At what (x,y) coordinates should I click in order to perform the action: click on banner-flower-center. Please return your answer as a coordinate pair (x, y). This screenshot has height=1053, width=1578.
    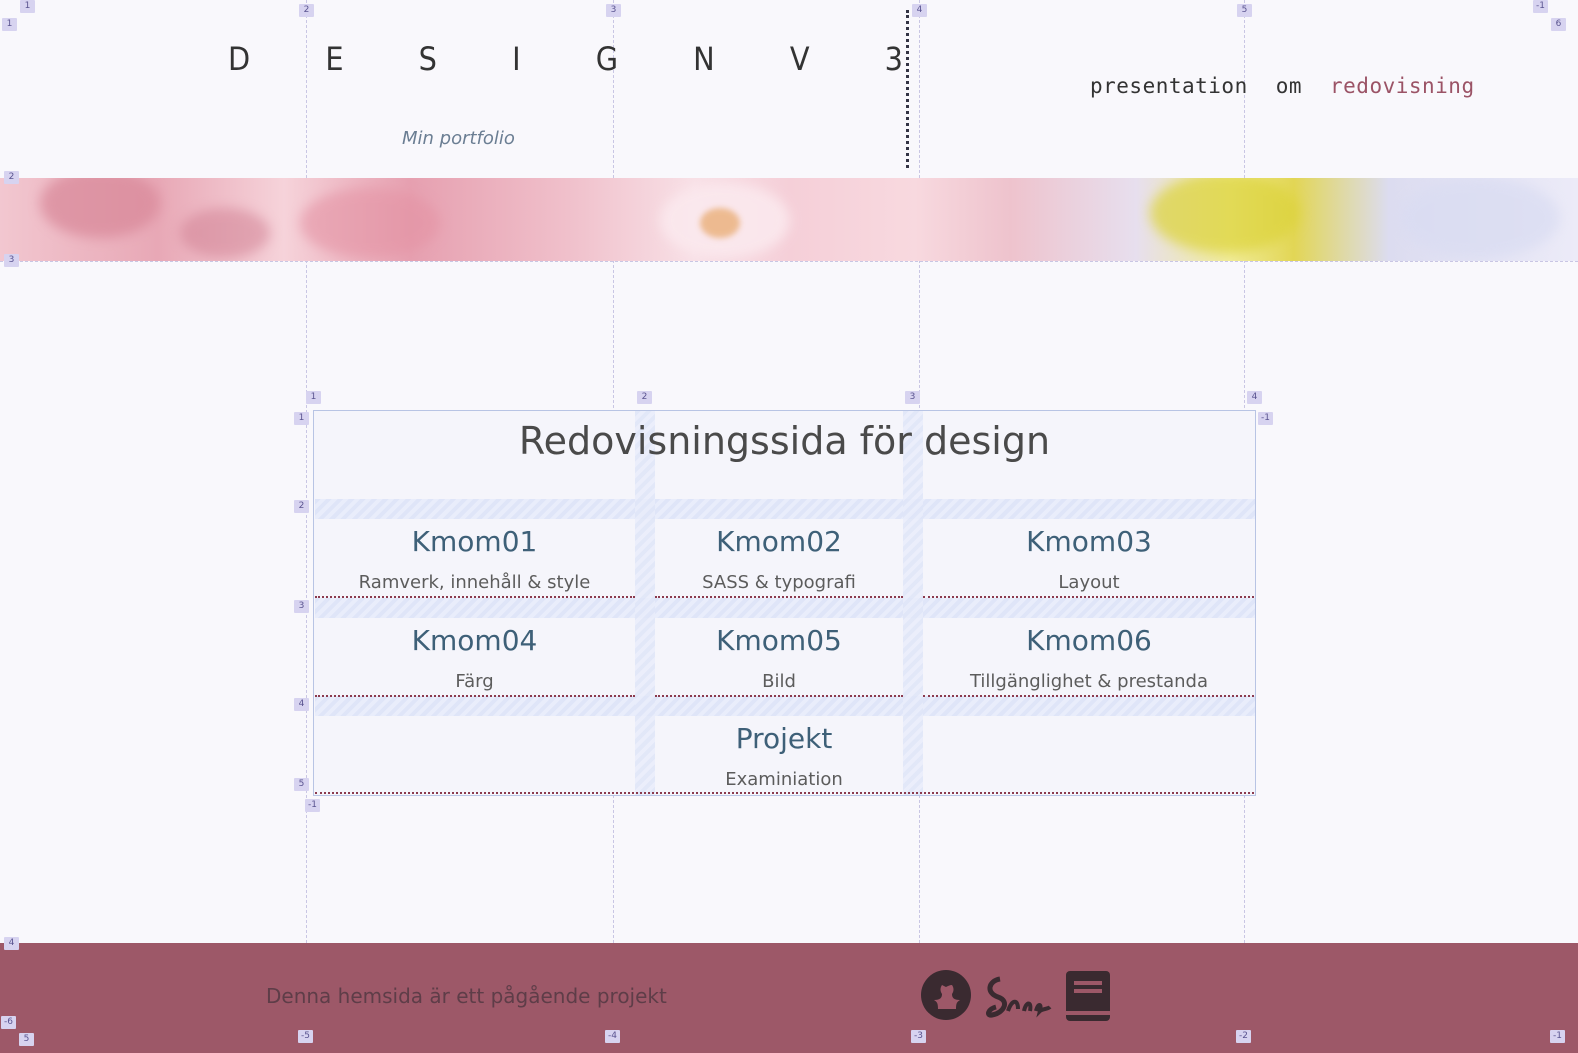
    Looking at the image, I should click on (720, 223).